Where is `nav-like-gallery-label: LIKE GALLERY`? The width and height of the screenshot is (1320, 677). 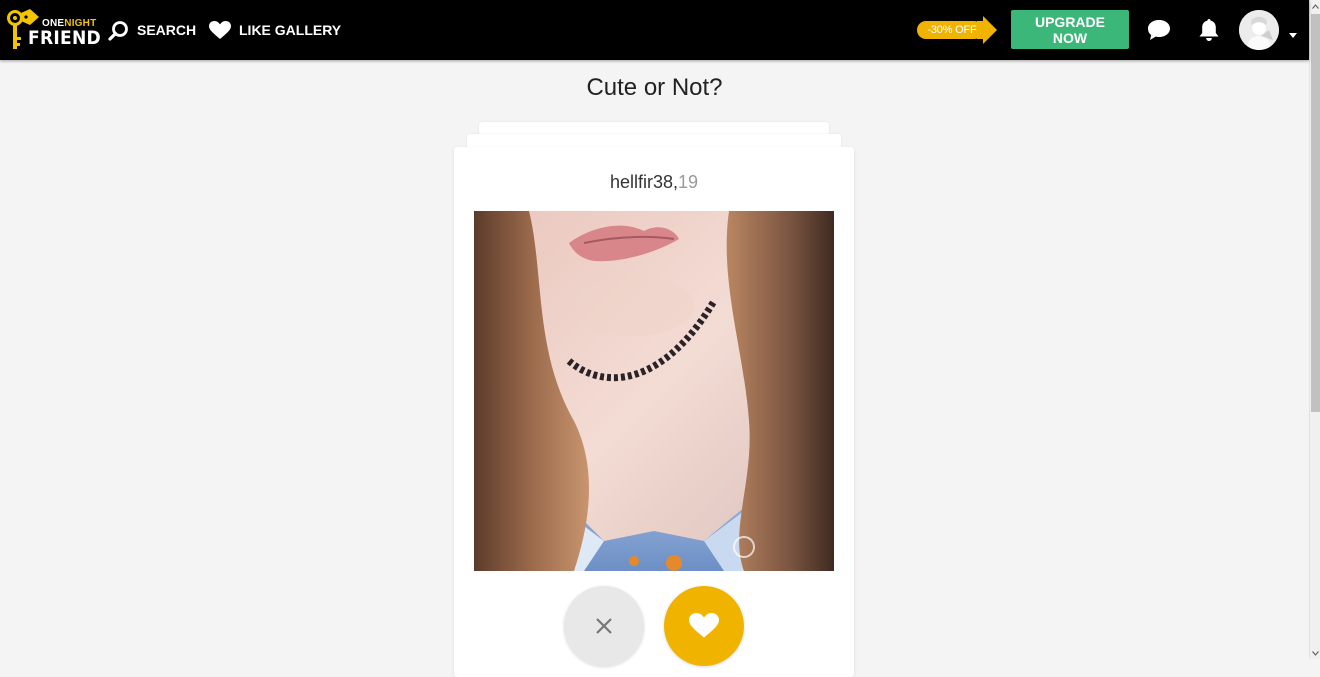 nav-like-gallery-label: LIKE GALLERY is located at coordinates (290, 30).